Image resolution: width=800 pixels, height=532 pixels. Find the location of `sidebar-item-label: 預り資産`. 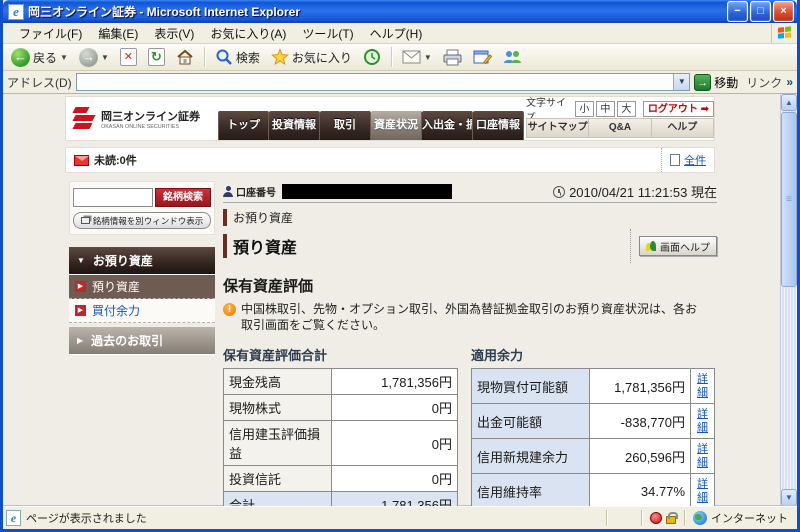

sidebar-item-label: 預り資産 is located at coordinates (116, 287).